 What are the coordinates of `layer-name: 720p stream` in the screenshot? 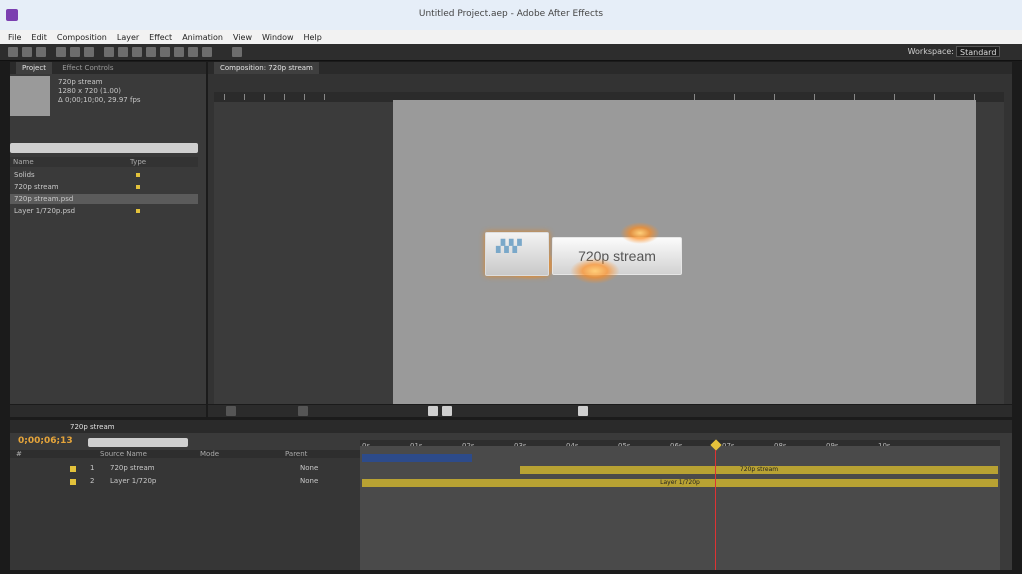 It's located at (132, 468).